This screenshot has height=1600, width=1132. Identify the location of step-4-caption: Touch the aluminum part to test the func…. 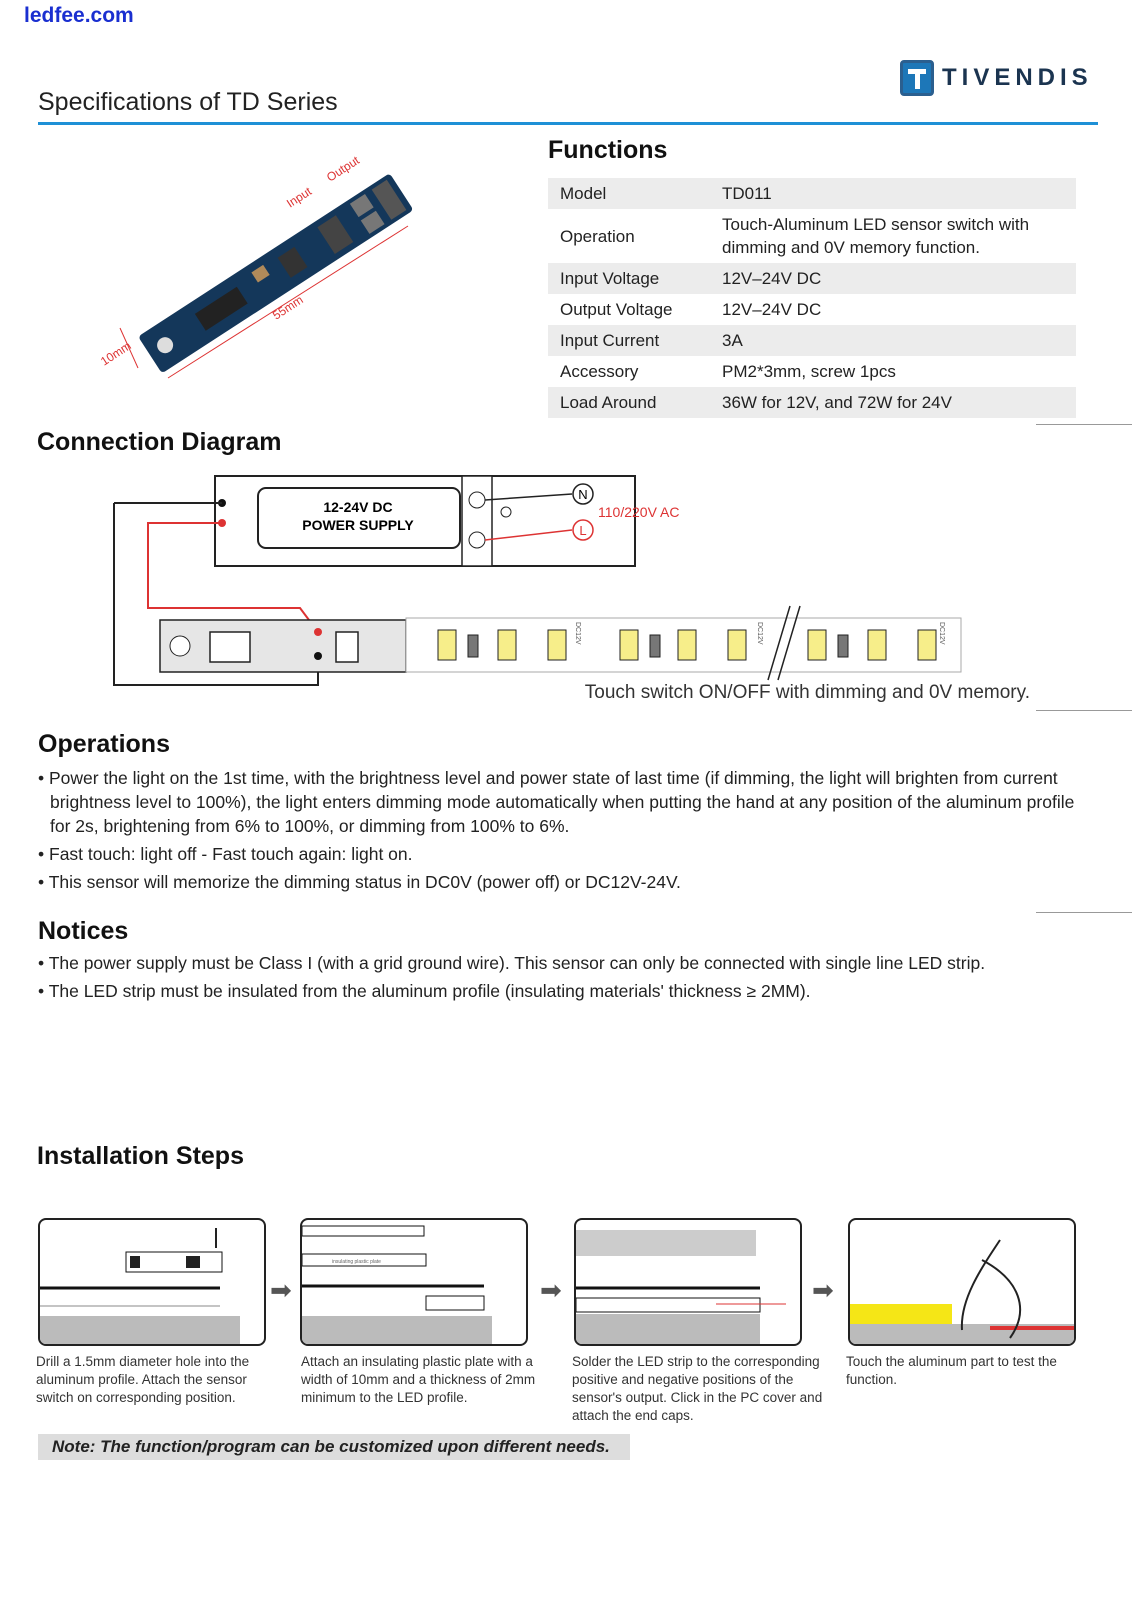
(951, 1370).